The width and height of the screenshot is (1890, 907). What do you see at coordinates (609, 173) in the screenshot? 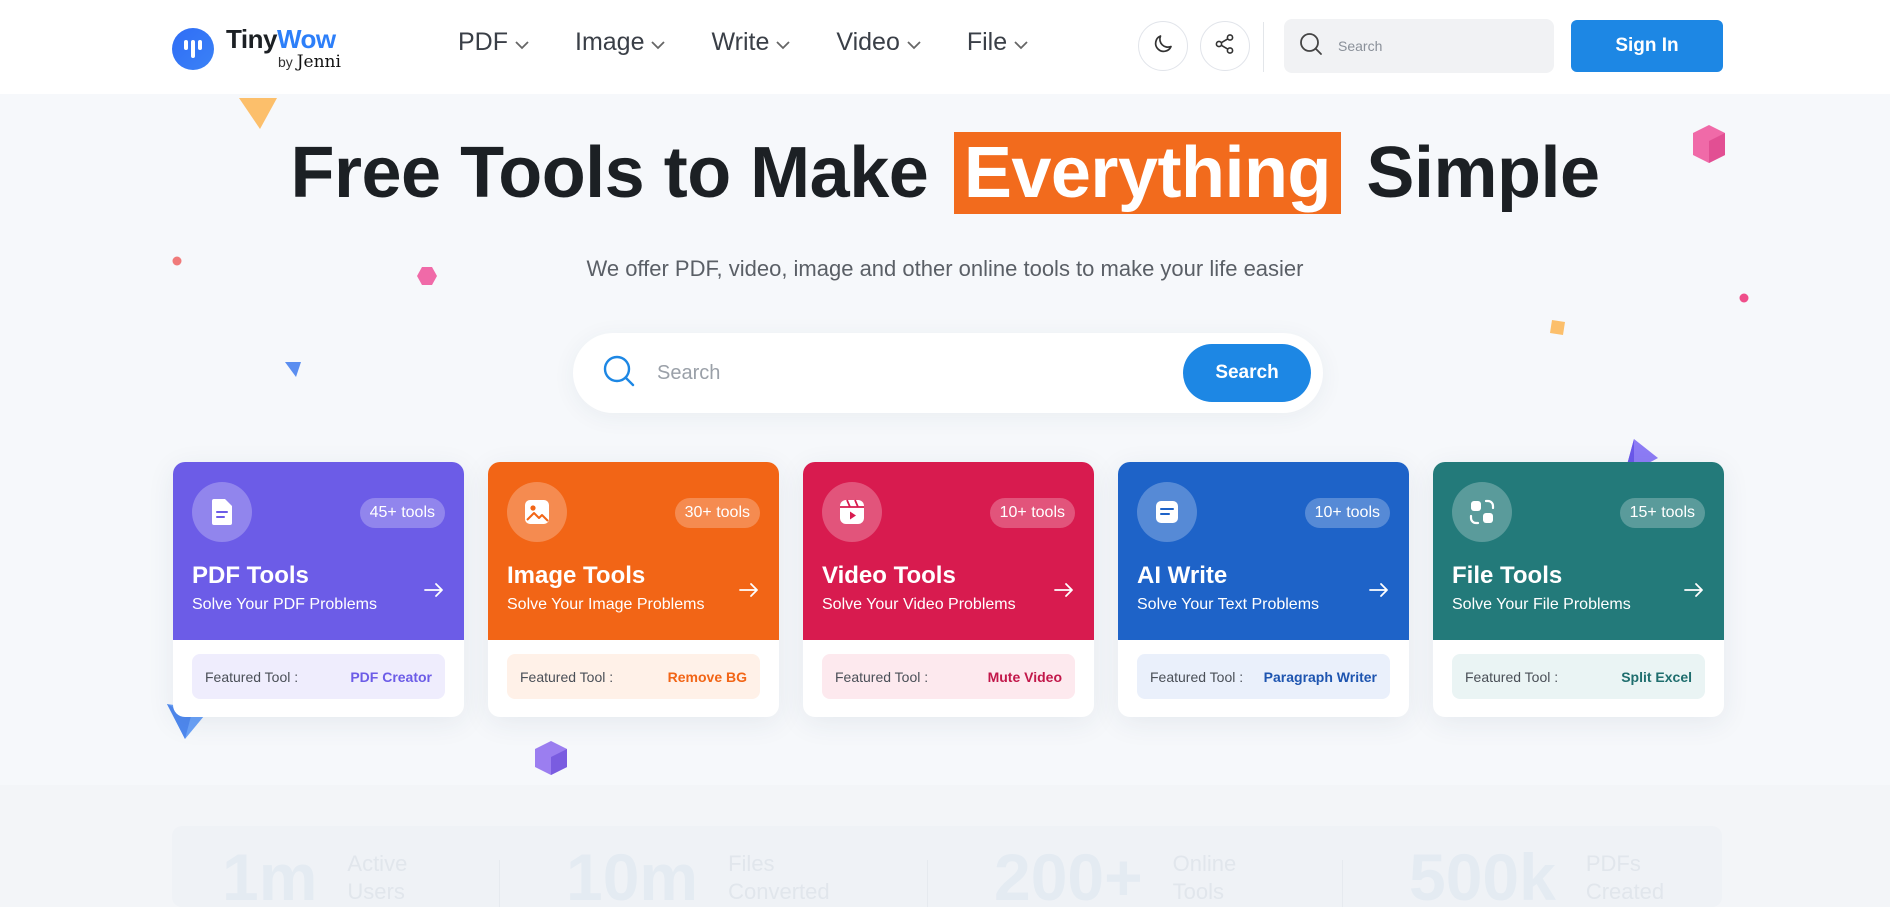
I see `hero-title-before: Free Tools to Make` at bounding box center [609, 173].